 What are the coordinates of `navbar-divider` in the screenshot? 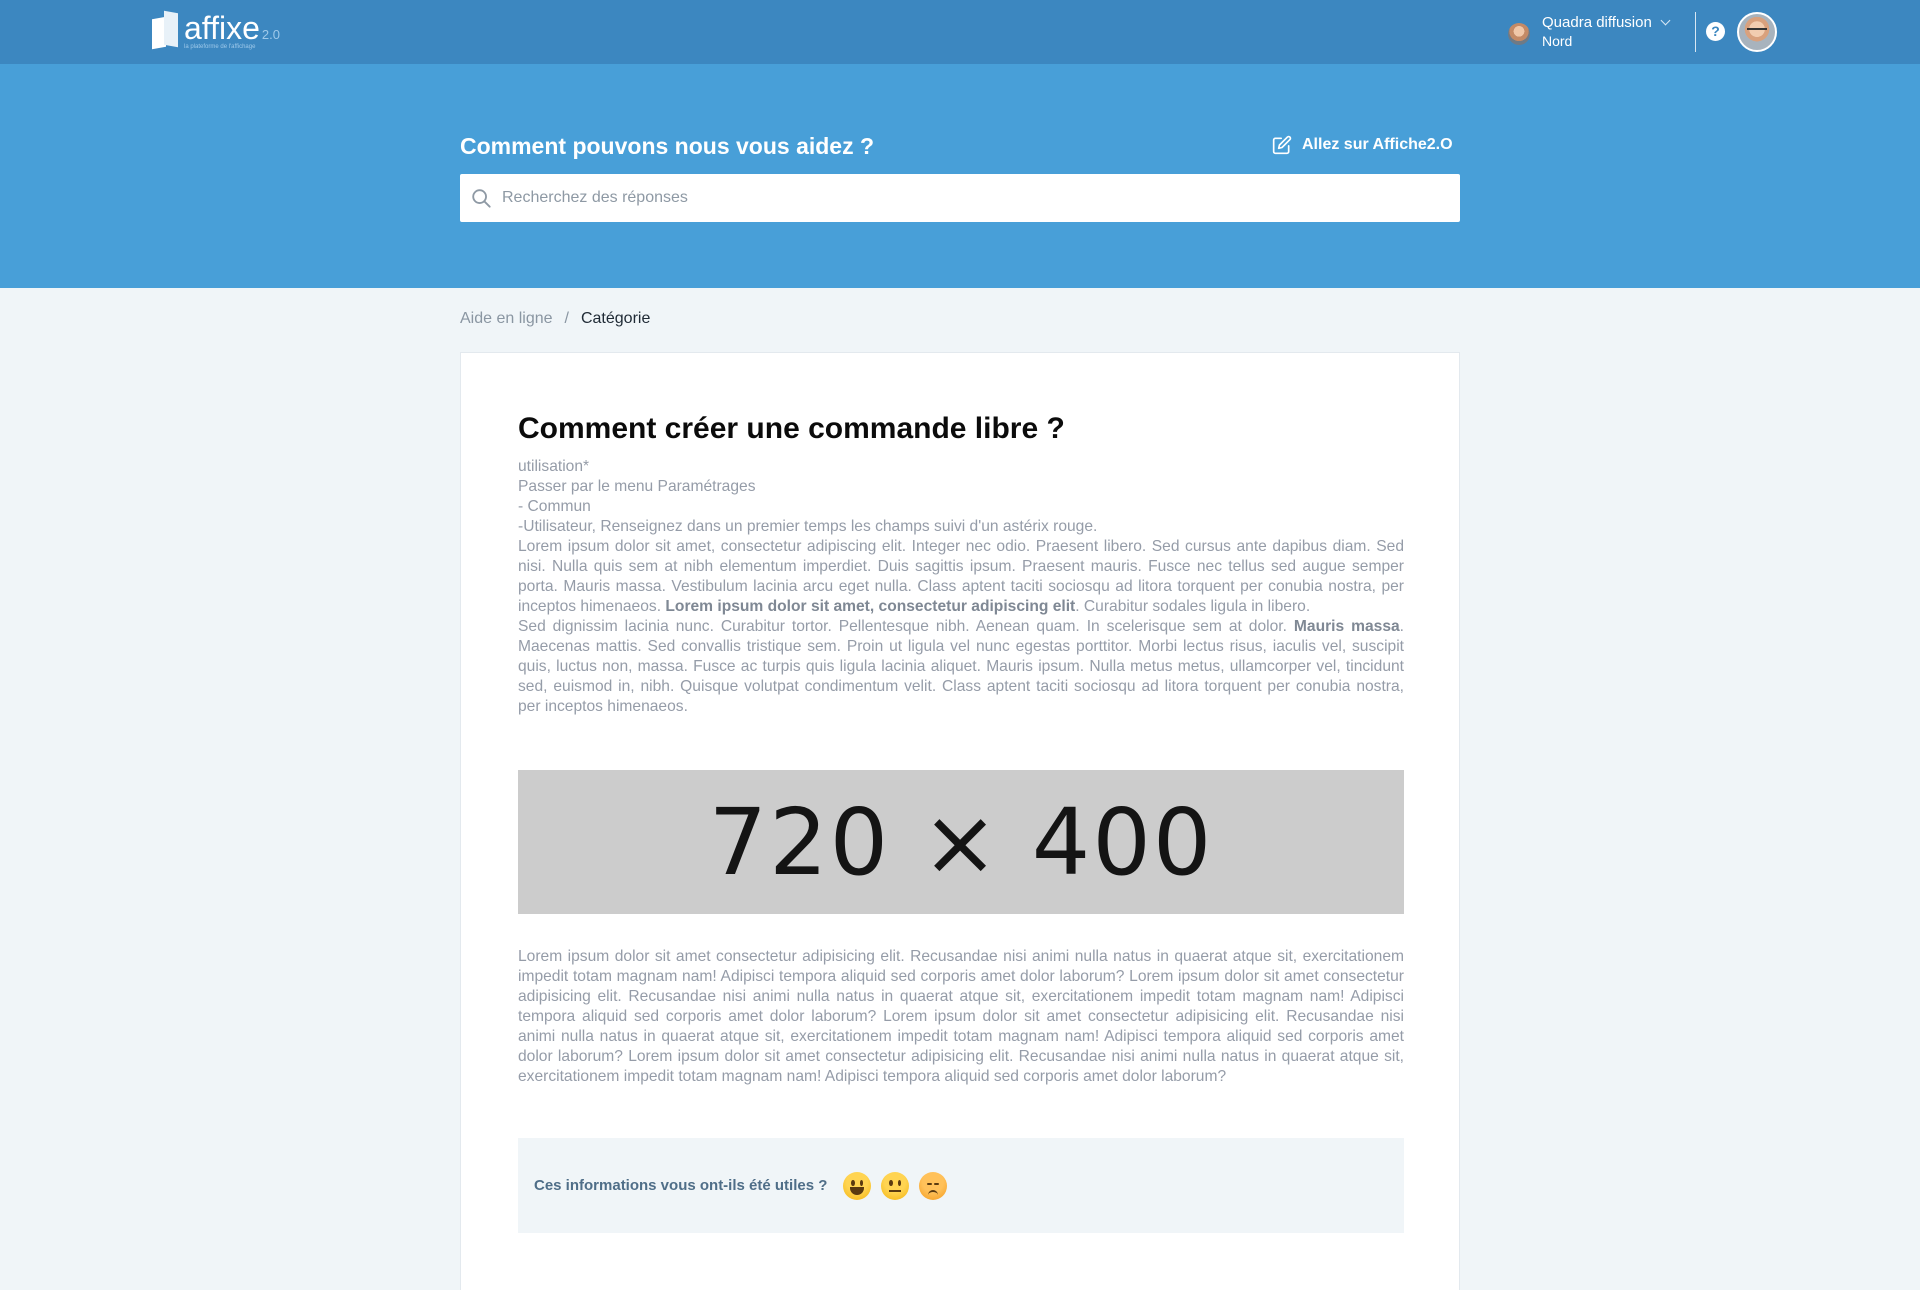 It's located at (1695, 32).